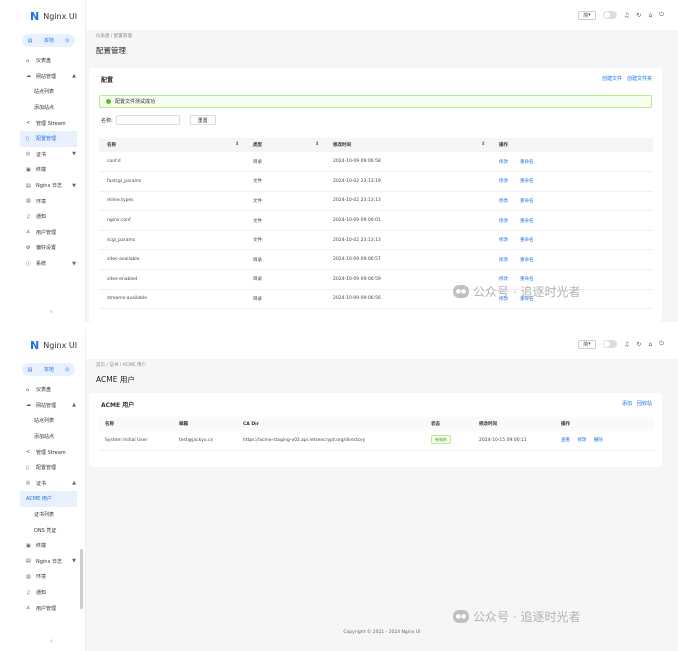 Image resolution: width=678 pixels, height=651 pixels. What do you see at coordinates (461, 616) in the screenshot?
I see `wechat-icon: ●●` at bounding box center [461, 616].